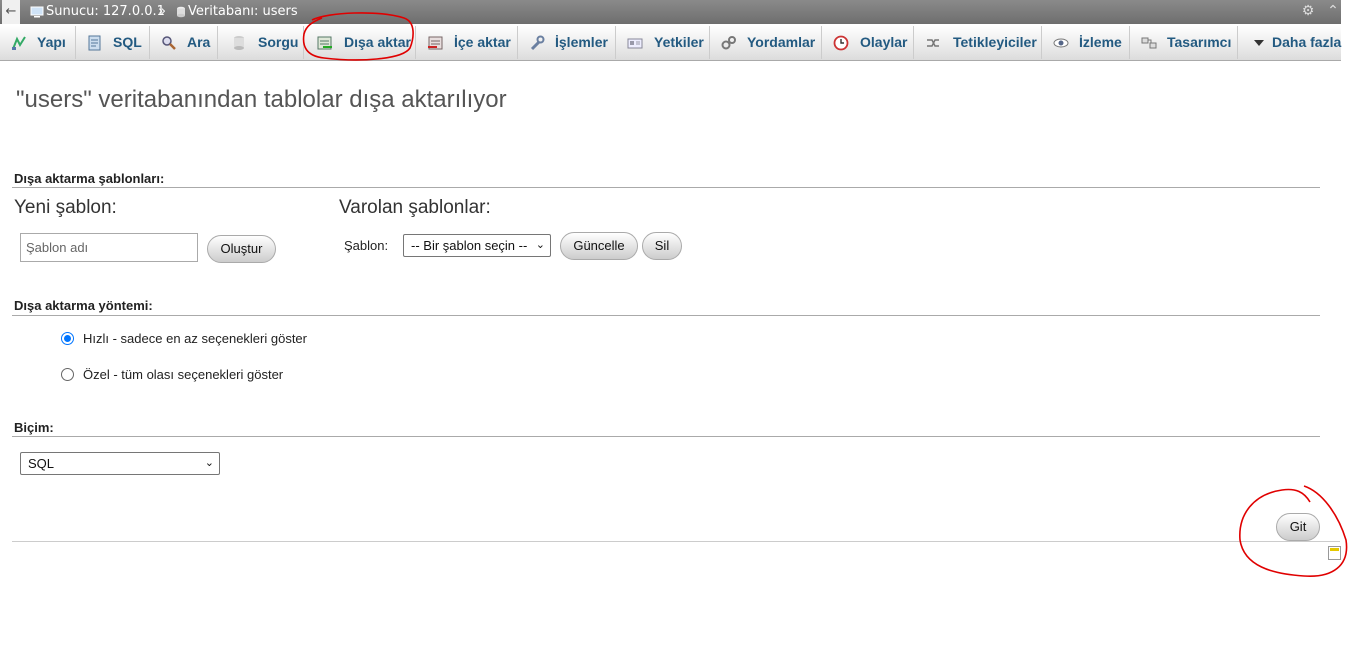  What do you see at coordinates (635, 43) in the screenshot?
I see `privileges-icon` at bounding box center [635, 43].